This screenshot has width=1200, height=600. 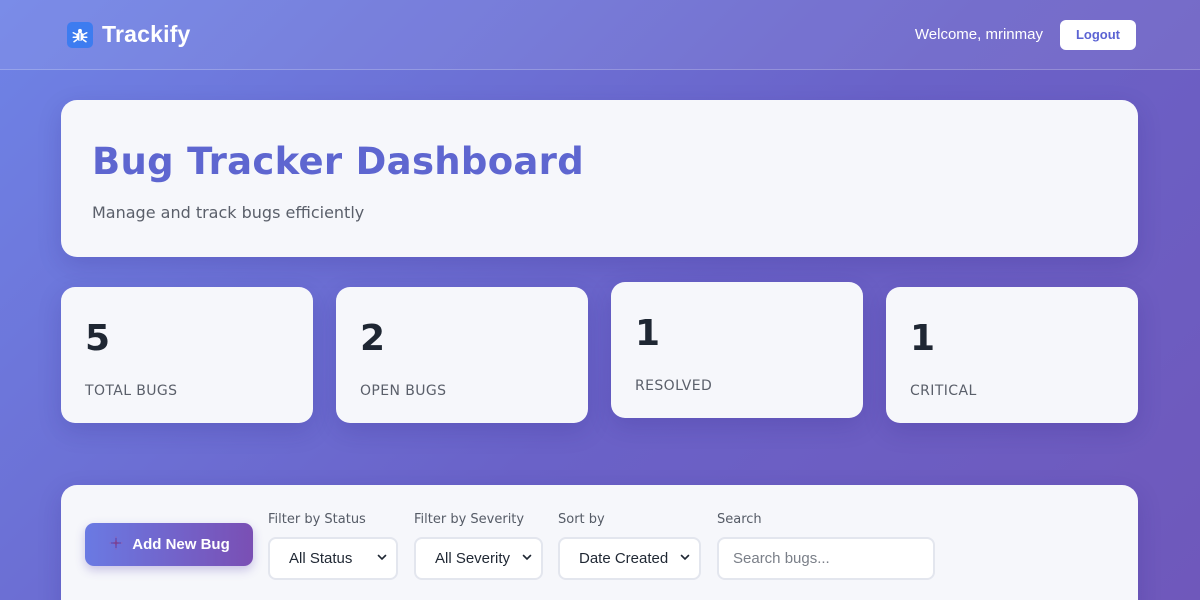 What do you see at coordinates (943, 391) in the screenshot?
I see `stat-label: CRITICAL` at bounding box center [943, 391].